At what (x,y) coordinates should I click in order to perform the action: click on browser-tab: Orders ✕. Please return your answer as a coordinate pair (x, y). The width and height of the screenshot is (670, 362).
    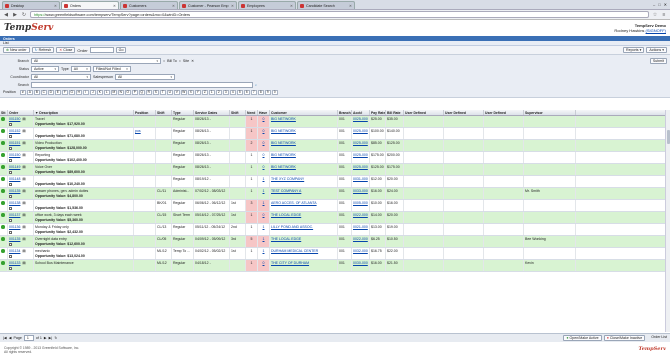
    Looking at the image, I should click on (90, 5).